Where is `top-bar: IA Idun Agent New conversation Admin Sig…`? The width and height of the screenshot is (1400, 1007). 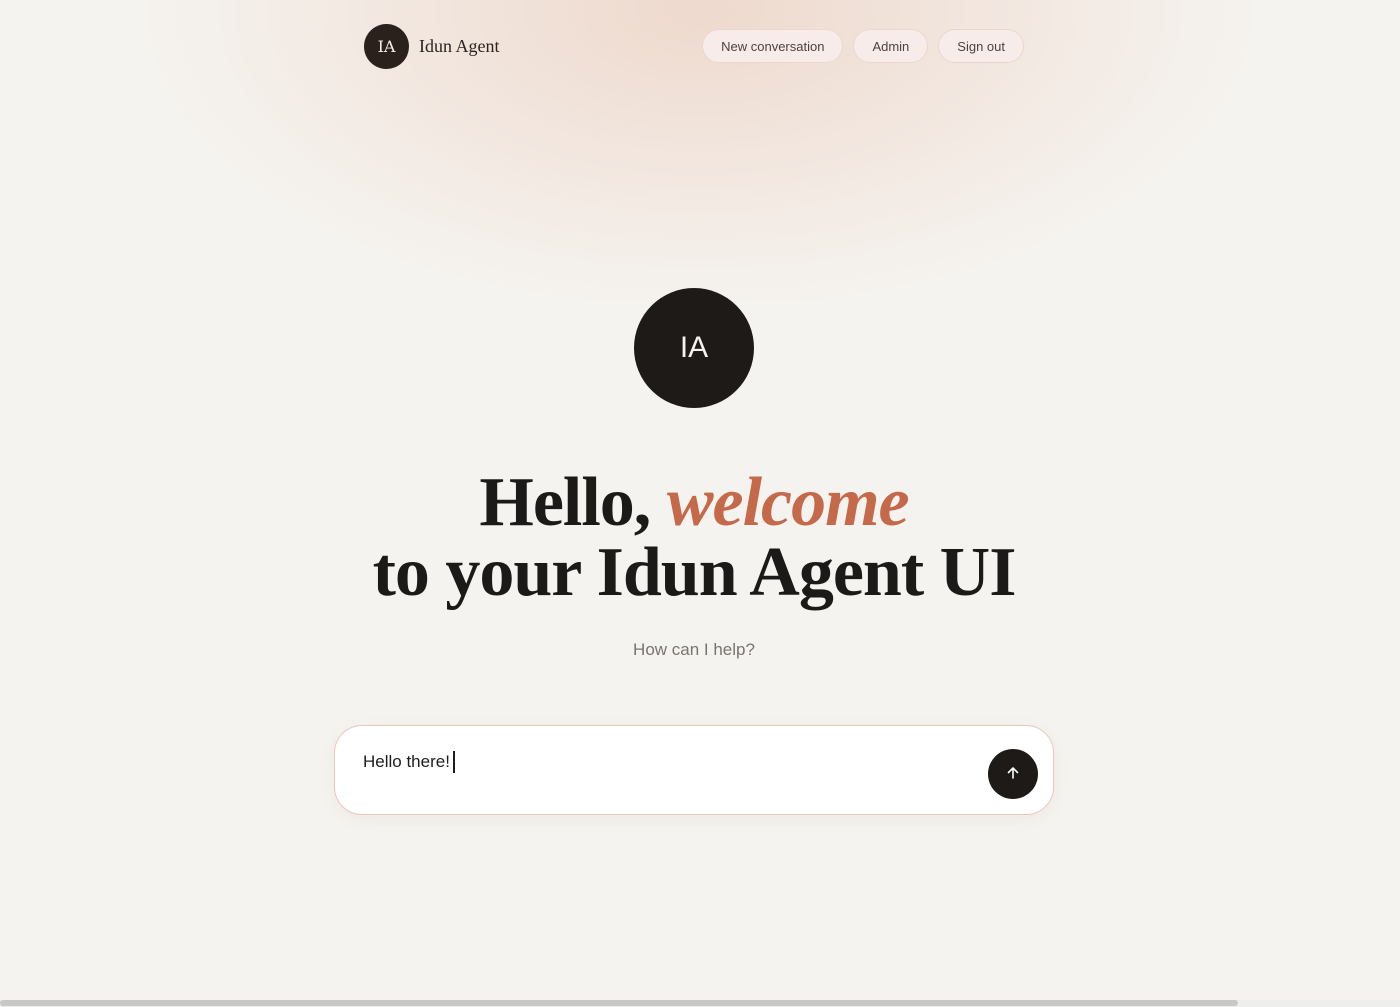
top-bar: IA Idun Agent New conversation Admin Sig… is located at coordinates (694, 46).